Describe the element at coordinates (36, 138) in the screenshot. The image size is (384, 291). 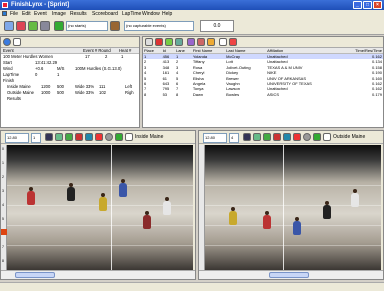
I see `zoom2-input: 1` at that location.